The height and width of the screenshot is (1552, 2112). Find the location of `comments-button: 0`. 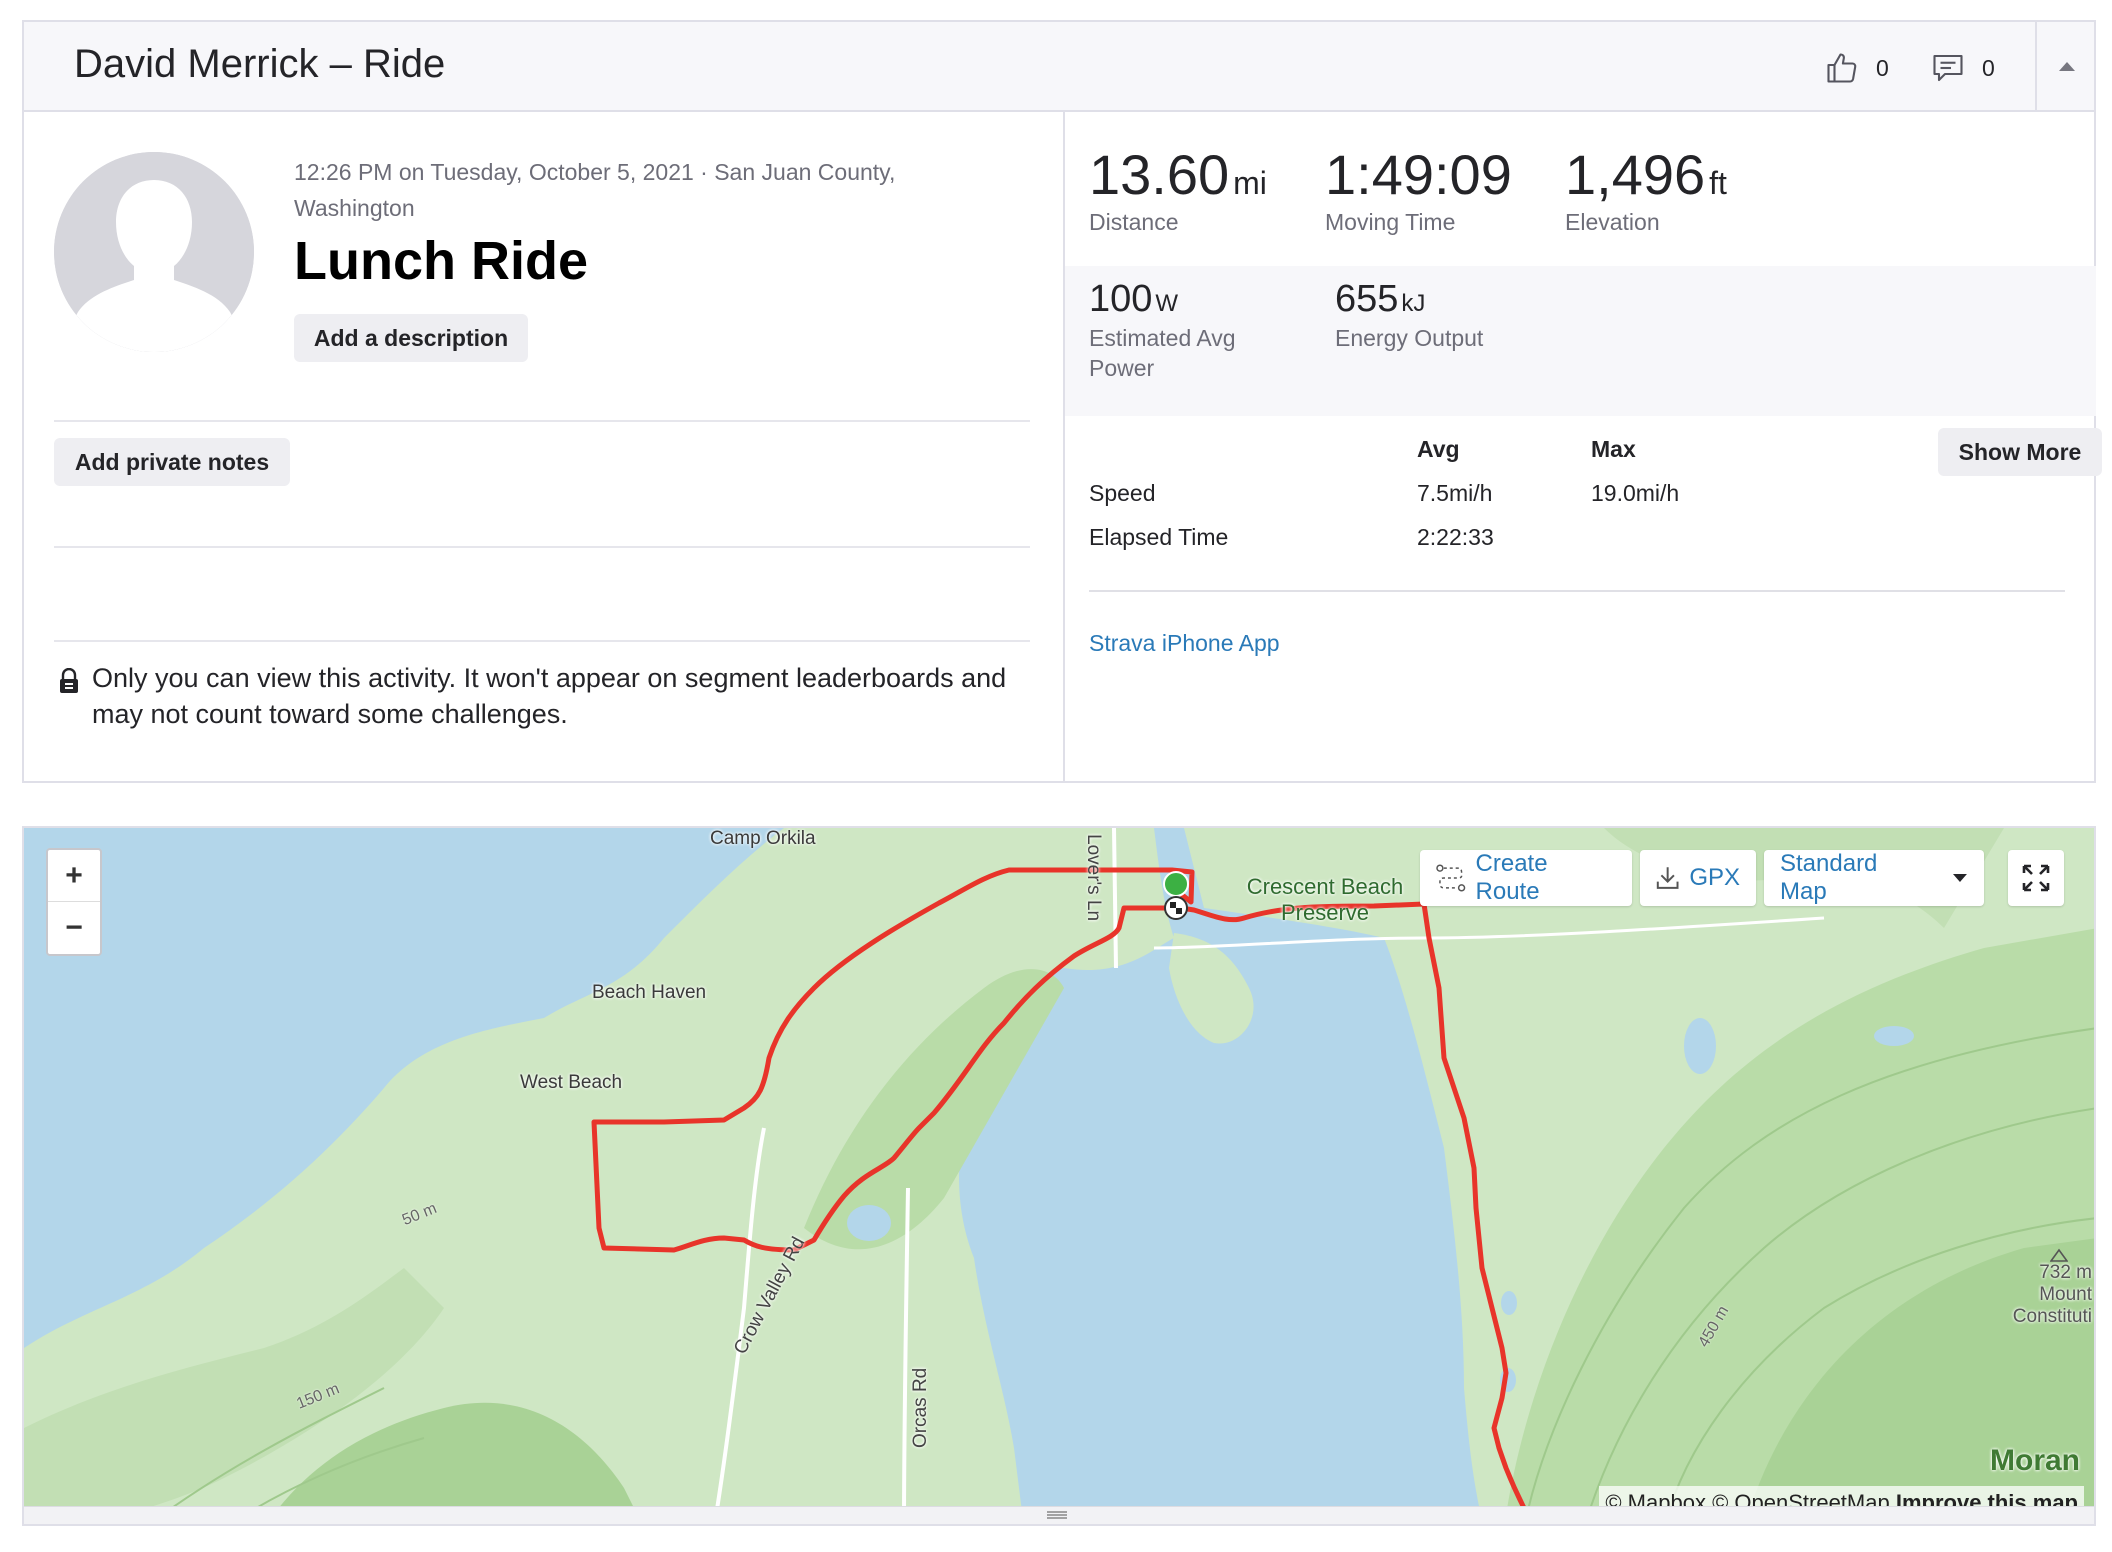

comments-button: 0 is located at coordinates (1962, 68).